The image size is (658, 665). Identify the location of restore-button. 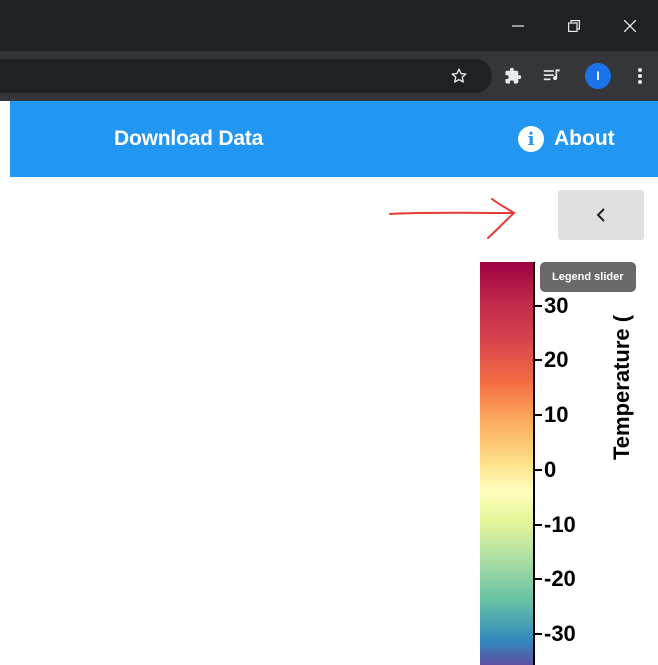
(574, 25).